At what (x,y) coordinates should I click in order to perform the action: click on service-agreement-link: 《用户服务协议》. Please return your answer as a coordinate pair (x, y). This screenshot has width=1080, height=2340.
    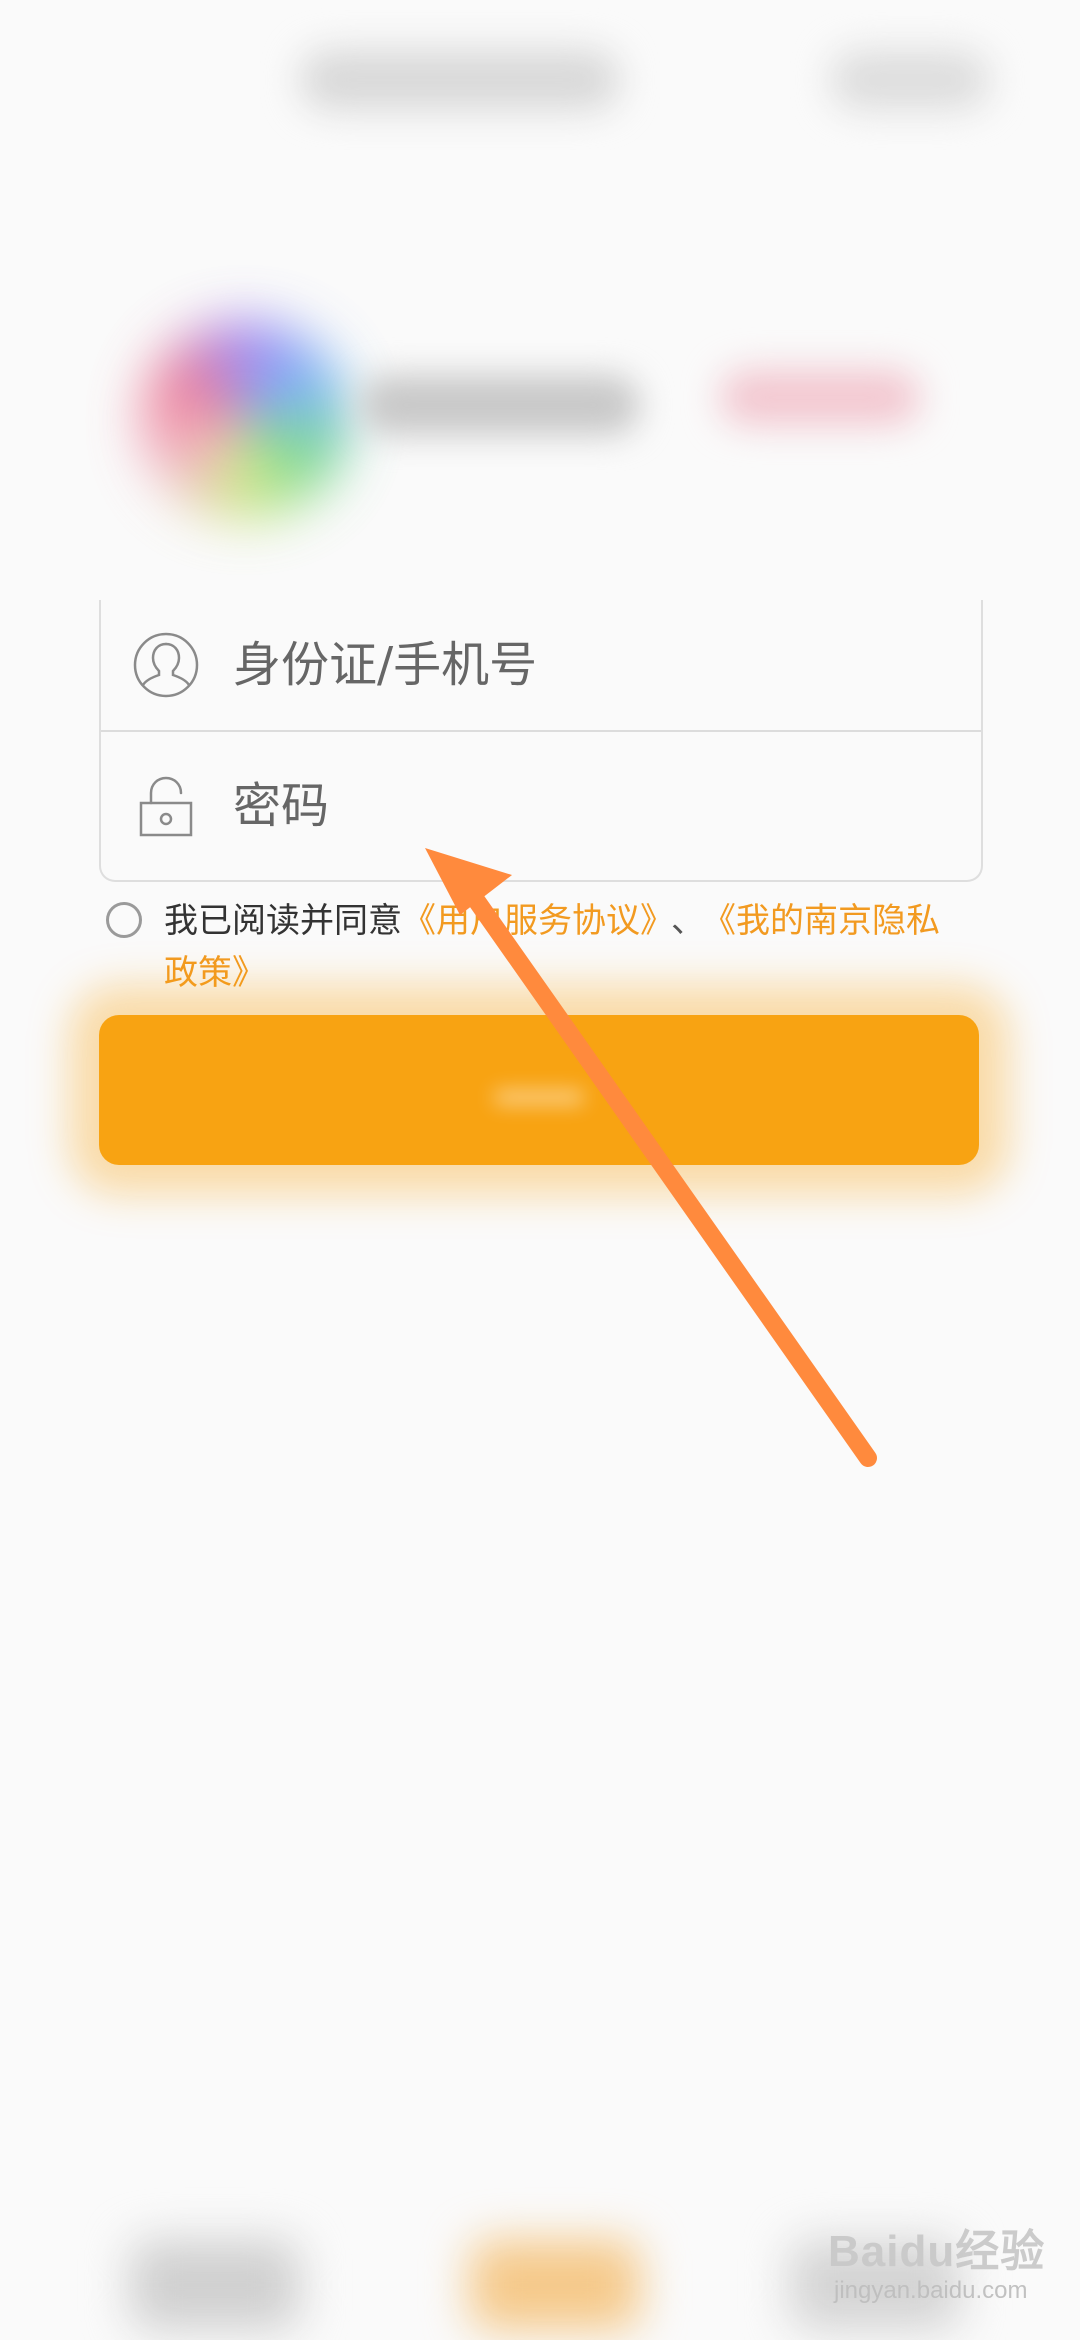
    Looking at the image, I should click on (529, 921).